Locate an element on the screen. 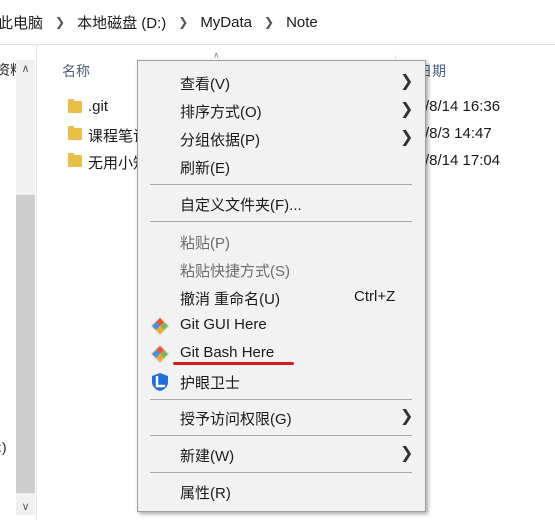  menu-item-give-access: 授予访问权限(G) ❯ is located at coordinates (281, 417).